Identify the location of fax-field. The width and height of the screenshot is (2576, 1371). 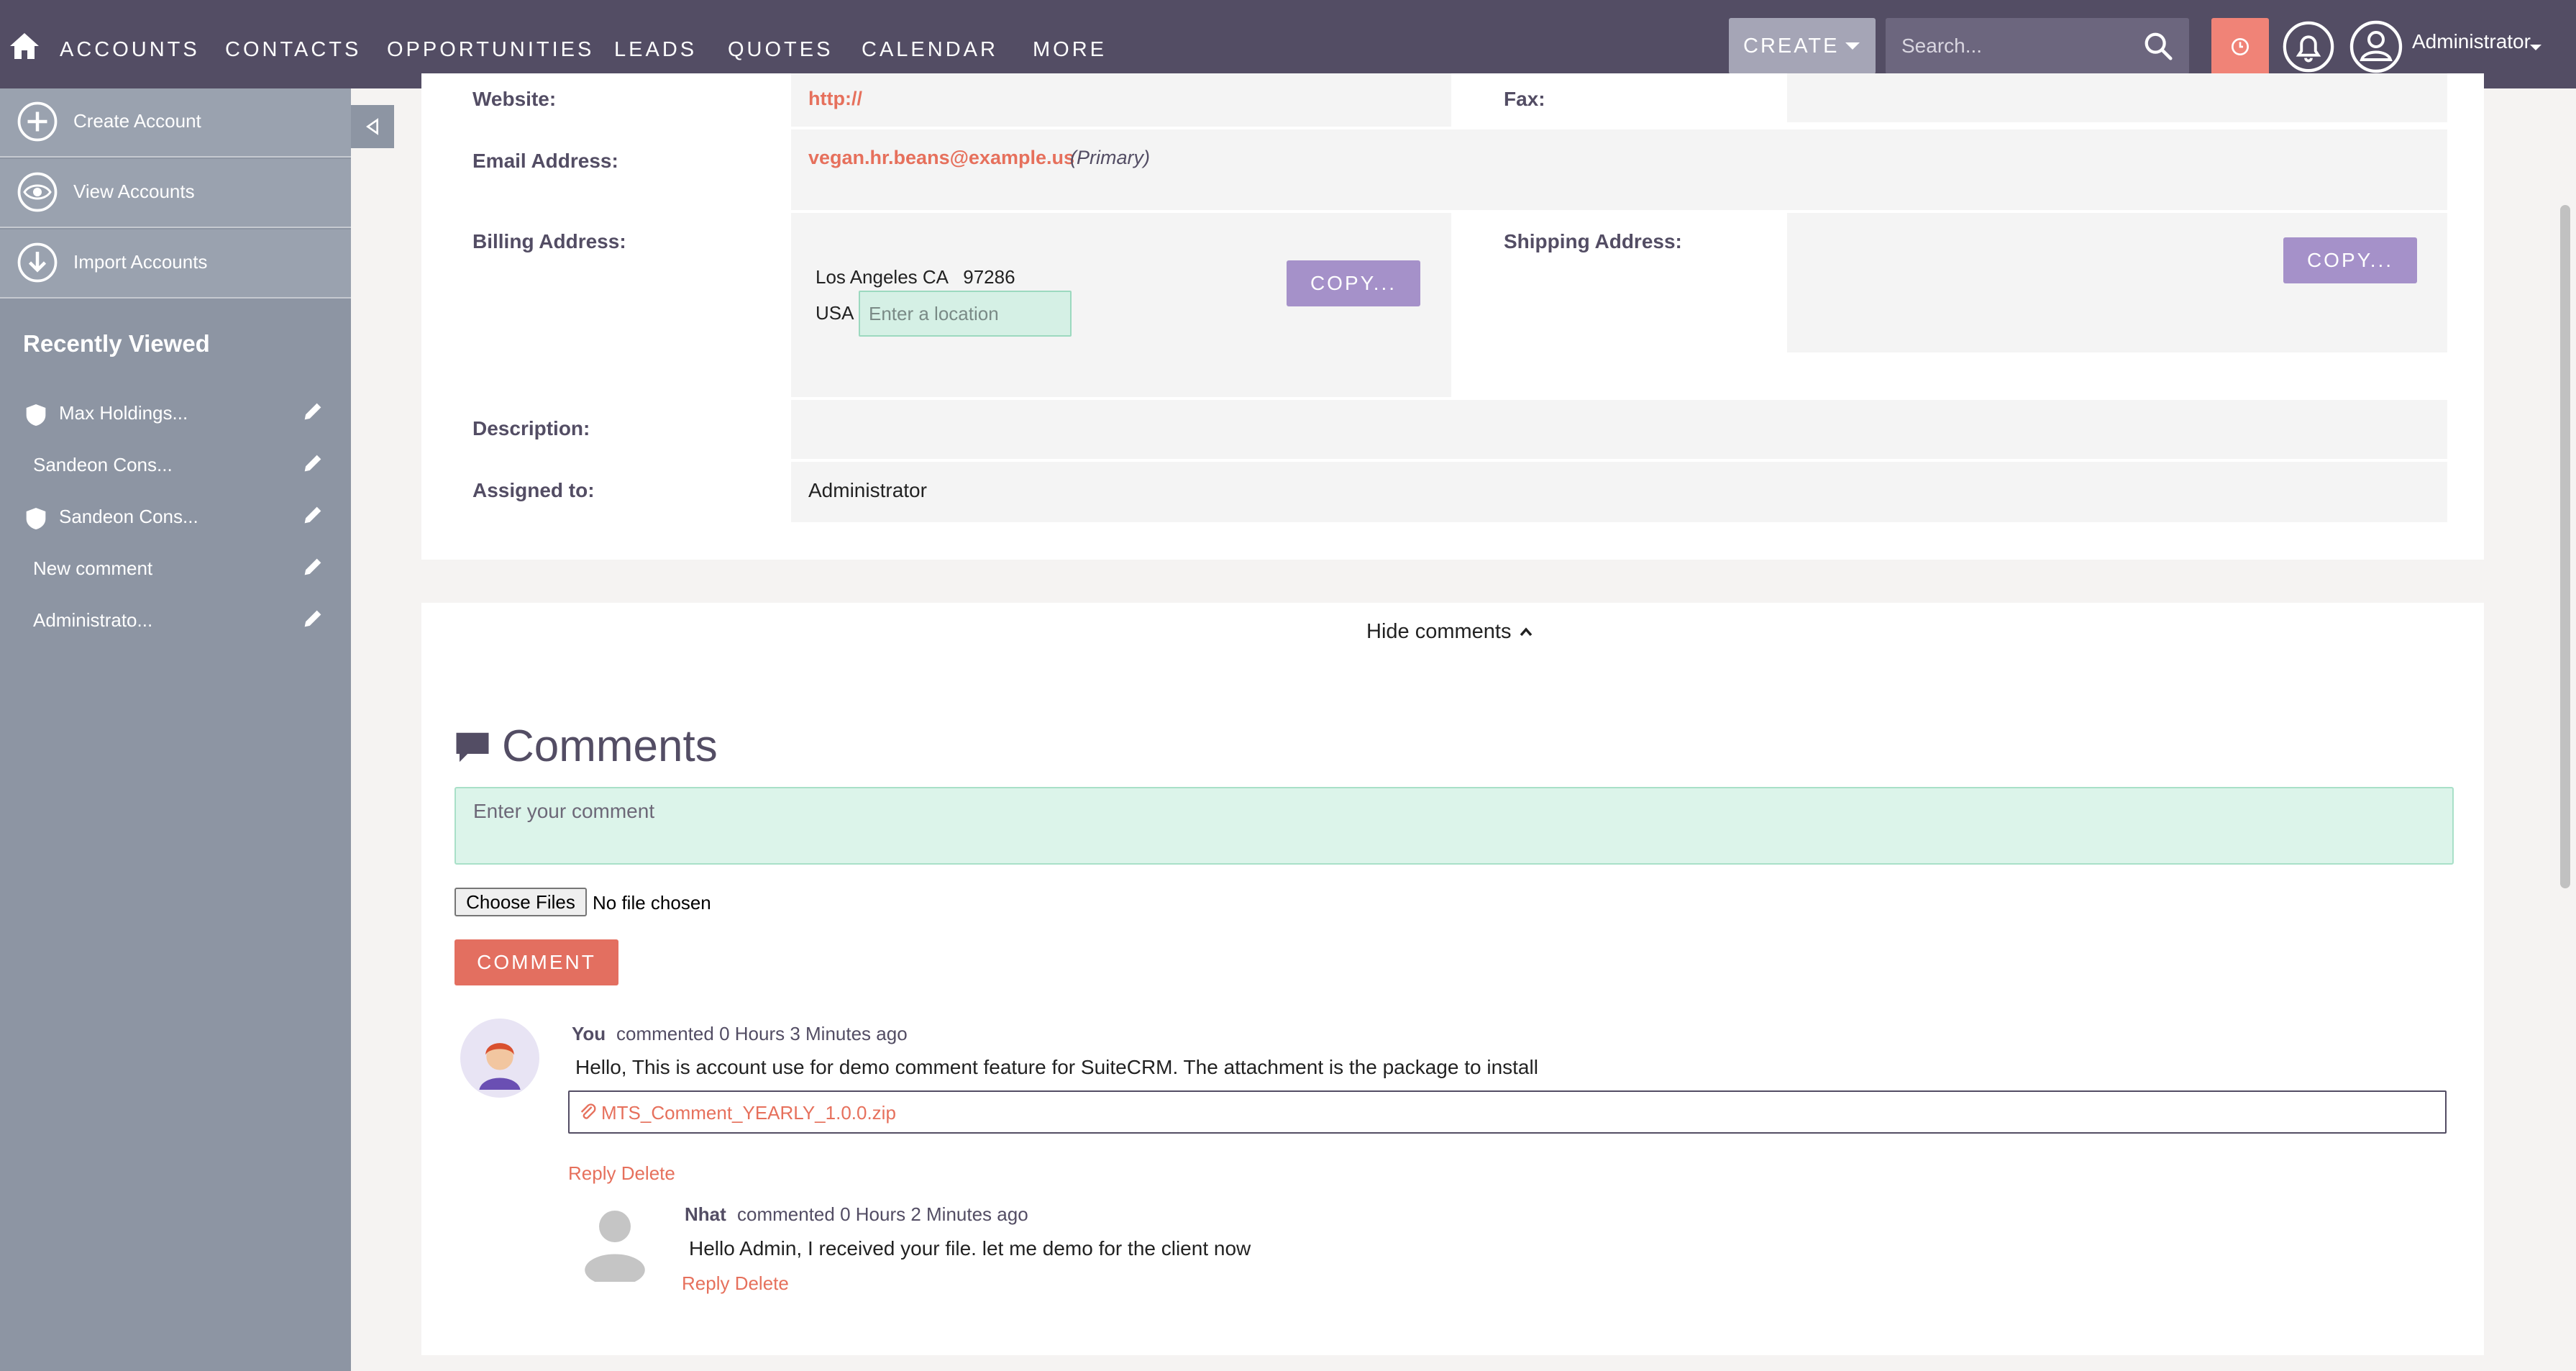
(2117, 97).